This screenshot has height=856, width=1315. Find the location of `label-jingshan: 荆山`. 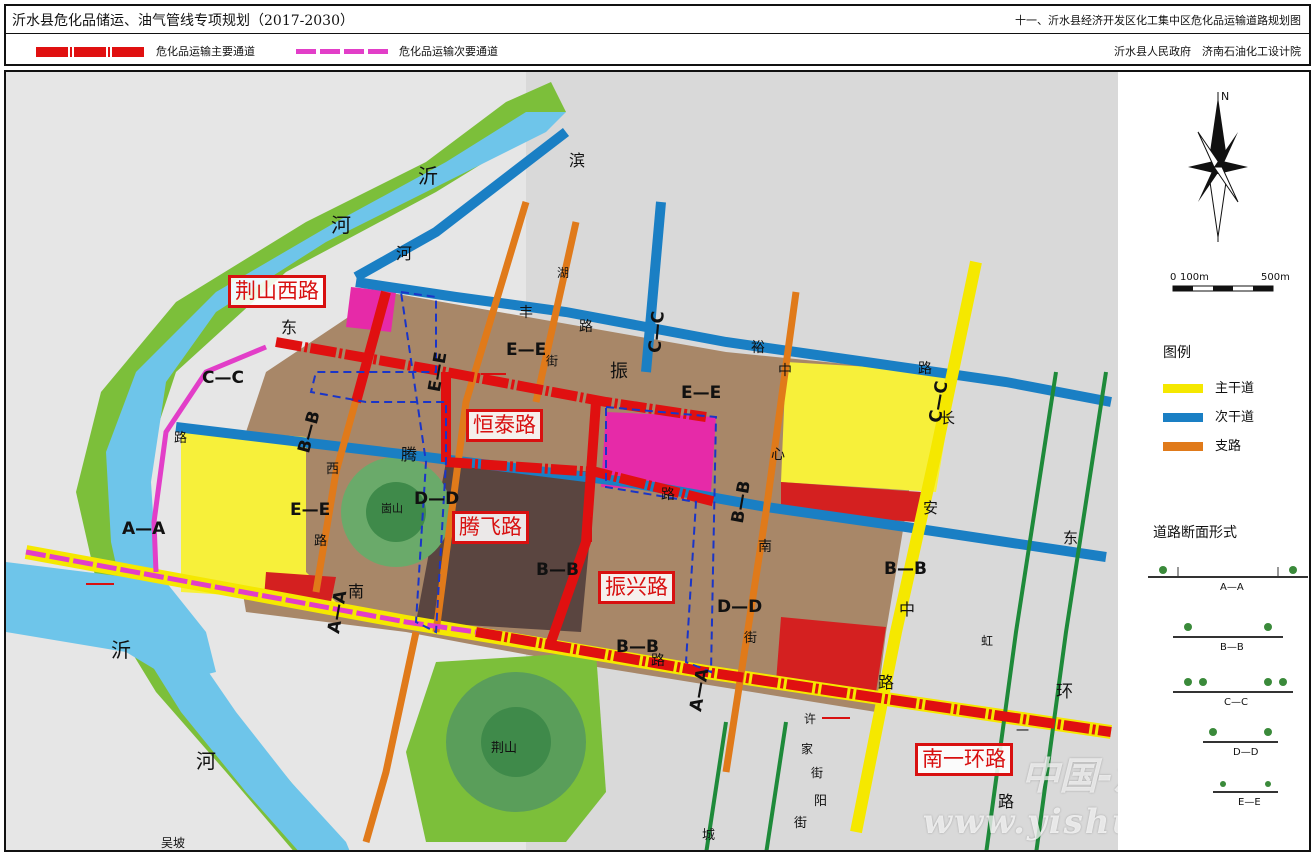

label-jingshan: 荆山 is located at coordinates (504, 748).